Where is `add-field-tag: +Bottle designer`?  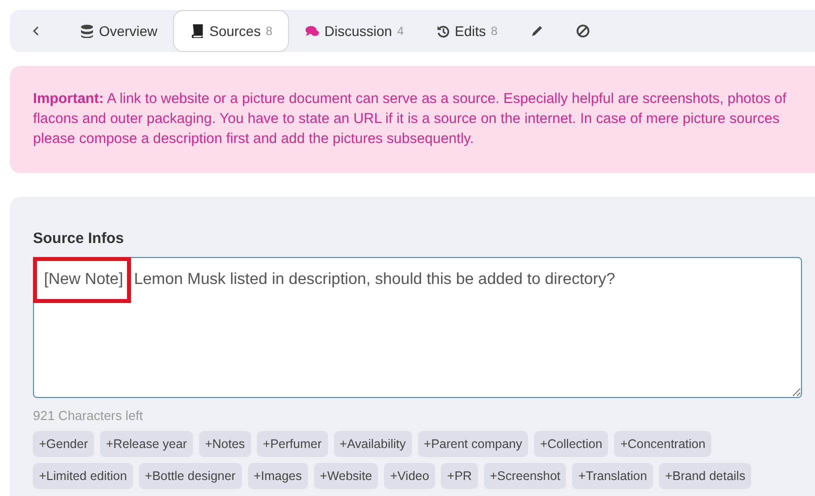
add-field-tag: +Bottle designer is located at coordinates (190, 475).